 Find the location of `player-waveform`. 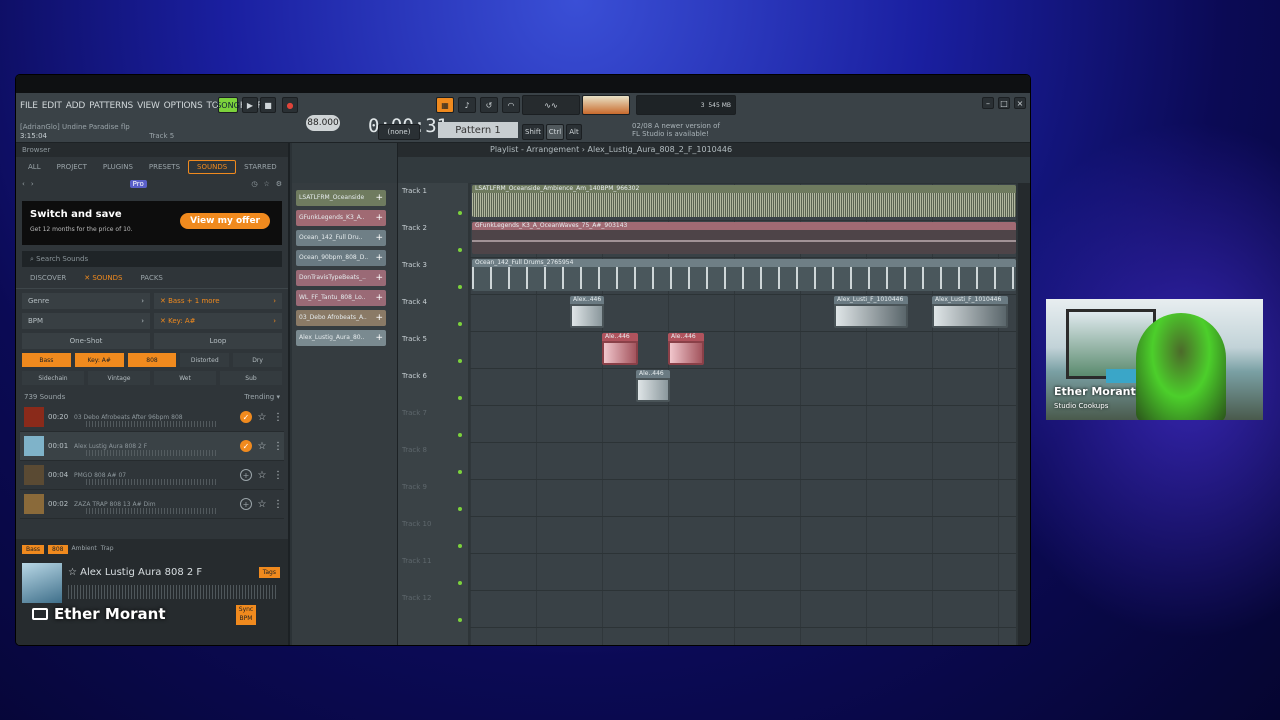

player-waveform is located at coordinates (173, 592).